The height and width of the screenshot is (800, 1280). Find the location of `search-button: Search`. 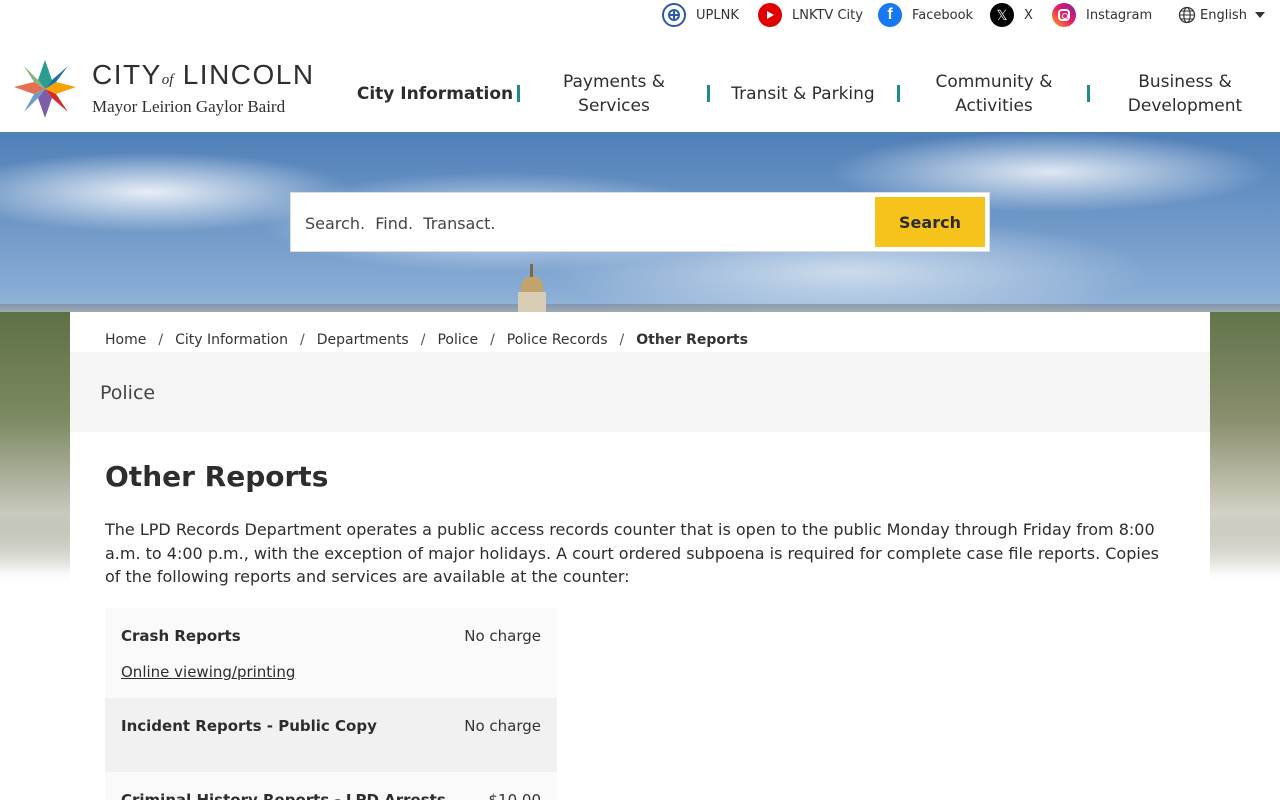

search-button: Search is located at coordinates (930, 222).